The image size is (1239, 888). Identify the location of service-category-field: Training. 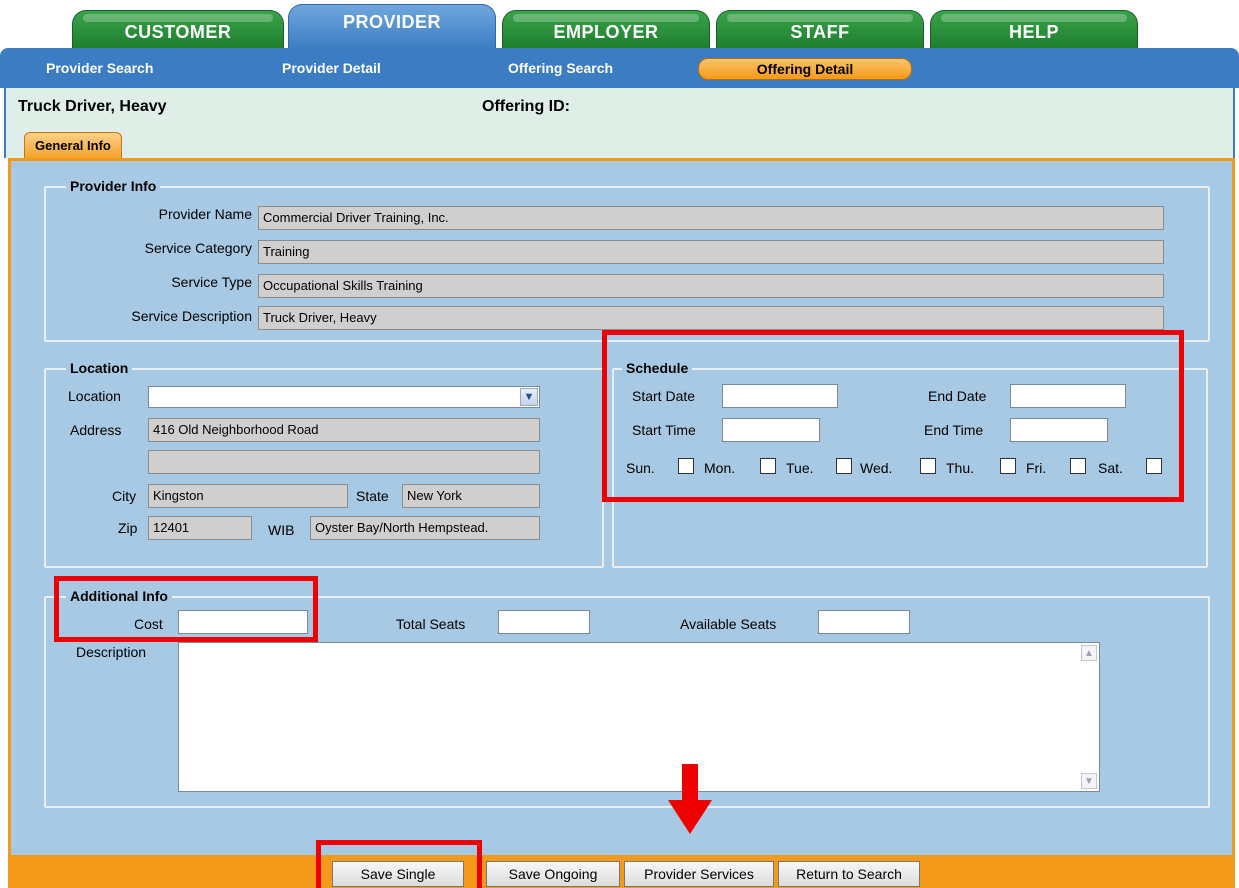
(711, 252).